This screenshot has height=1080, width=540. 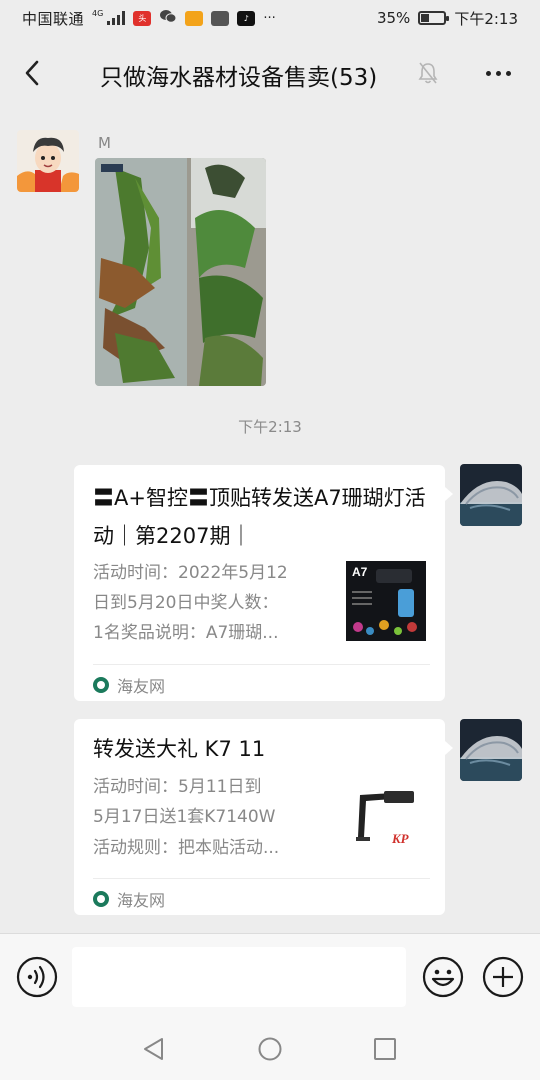 What do you see at coordinates (393, 18) in the screenshot?
I see `battery-percent: 35%` at bounding box center [393, 18].